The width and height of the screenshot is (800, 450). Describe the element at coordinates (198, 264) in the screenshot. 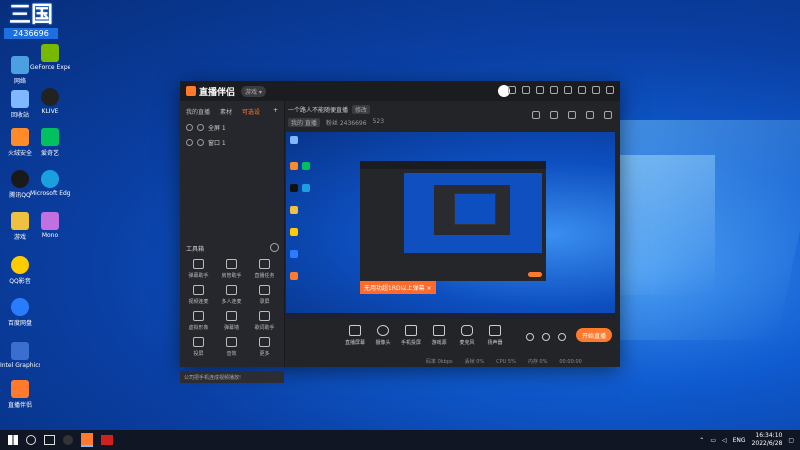

I see `danmu-icon` at that location.